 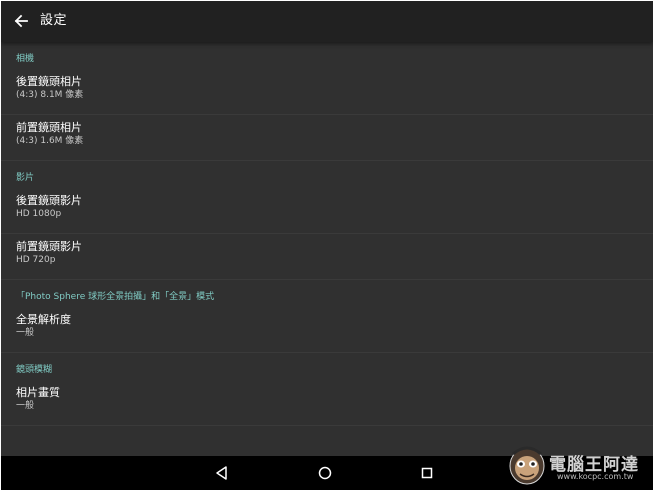 What do you see at coordinates (49, 246) in the screenshot?
I see `pref-title: 前置鏡頭影片` at bounding box center [49, 246].